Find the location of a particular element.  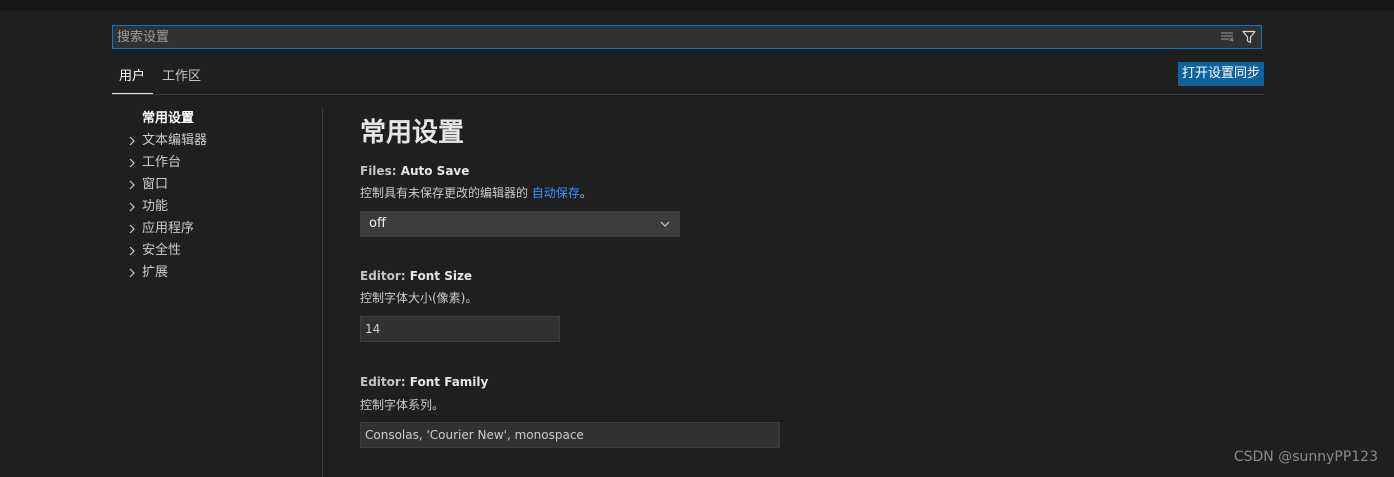

tab-user: 用户 is located at coordinates (133, 81).